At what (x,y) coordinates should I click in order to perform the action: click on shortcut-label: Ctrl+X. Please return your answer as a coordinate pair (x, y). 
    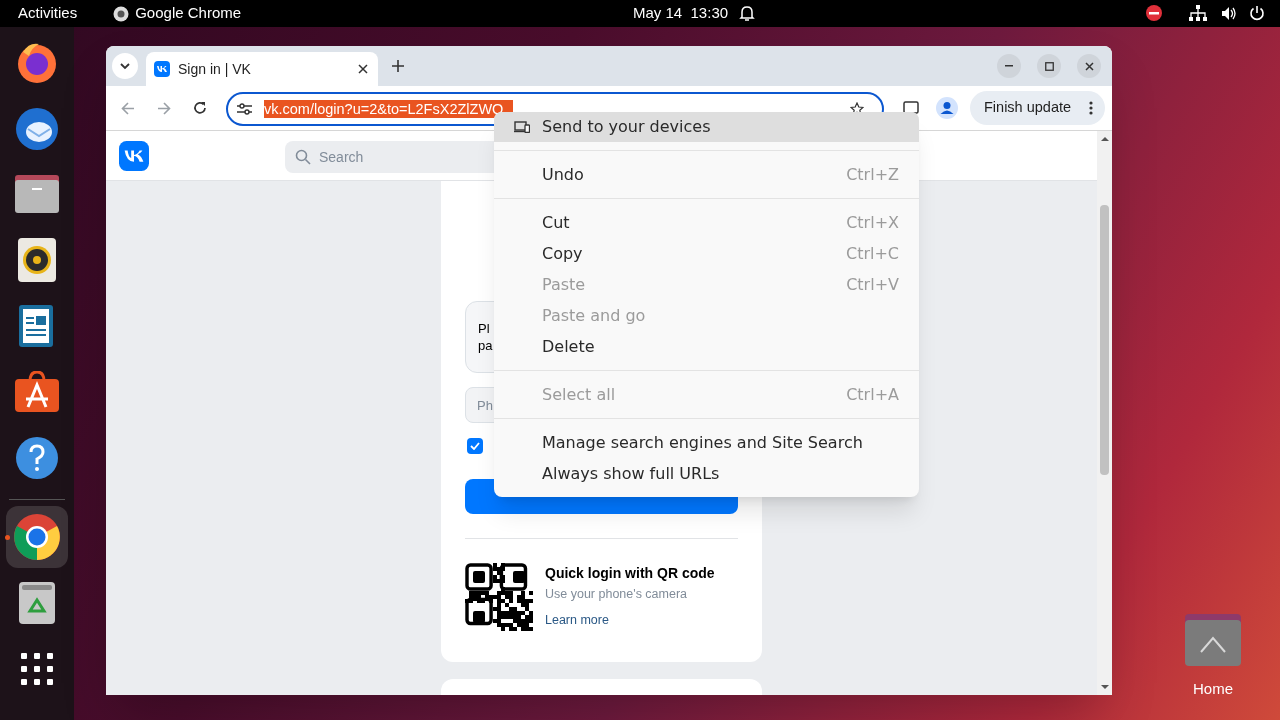
    Looking at the image, I should click on (872, 222).